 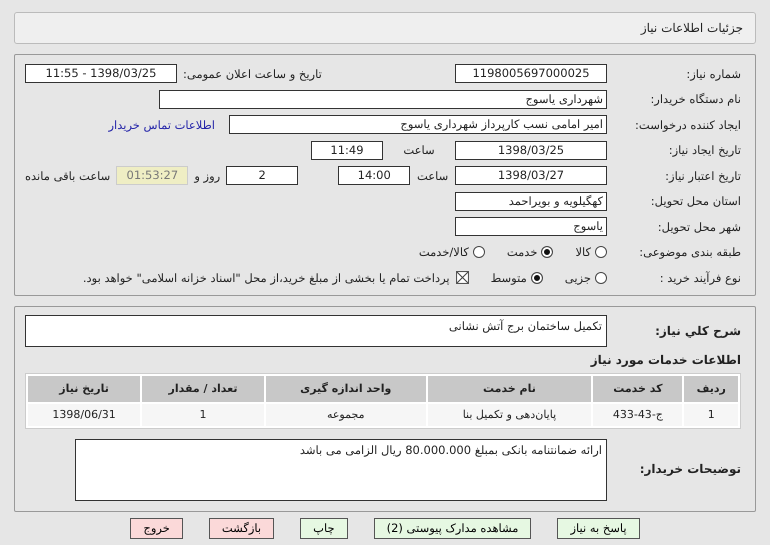 I want to click on category-radio: کالا/خدمت, so click(x=451, y=252).